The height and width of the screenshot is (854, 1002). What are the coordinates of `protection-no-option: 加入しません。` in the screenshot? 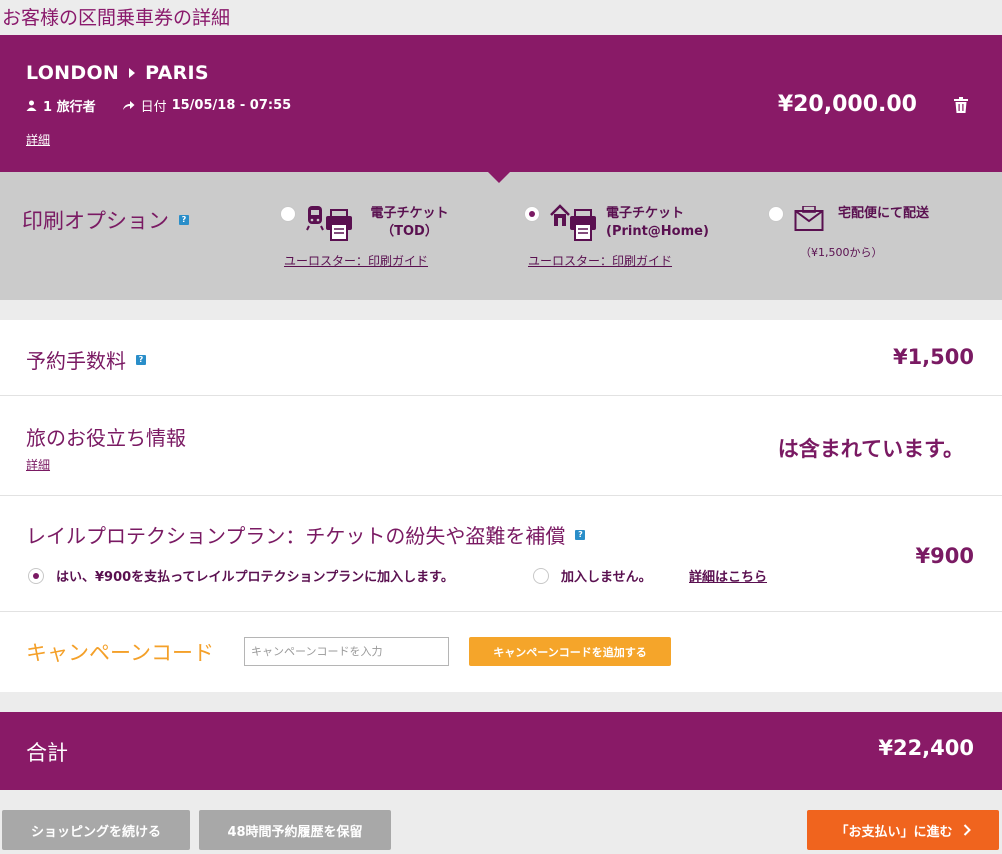 It's located at (592, 575).